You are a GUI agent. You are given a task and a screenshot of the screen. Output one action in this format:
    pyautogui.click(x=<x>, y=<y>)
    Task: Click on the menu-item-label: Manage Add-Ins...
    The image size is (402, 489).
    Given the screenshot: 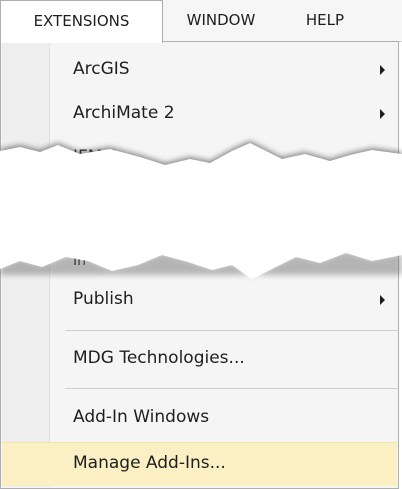 What is the action you would take?
    pyautogui.click(x=149, y=463)
    